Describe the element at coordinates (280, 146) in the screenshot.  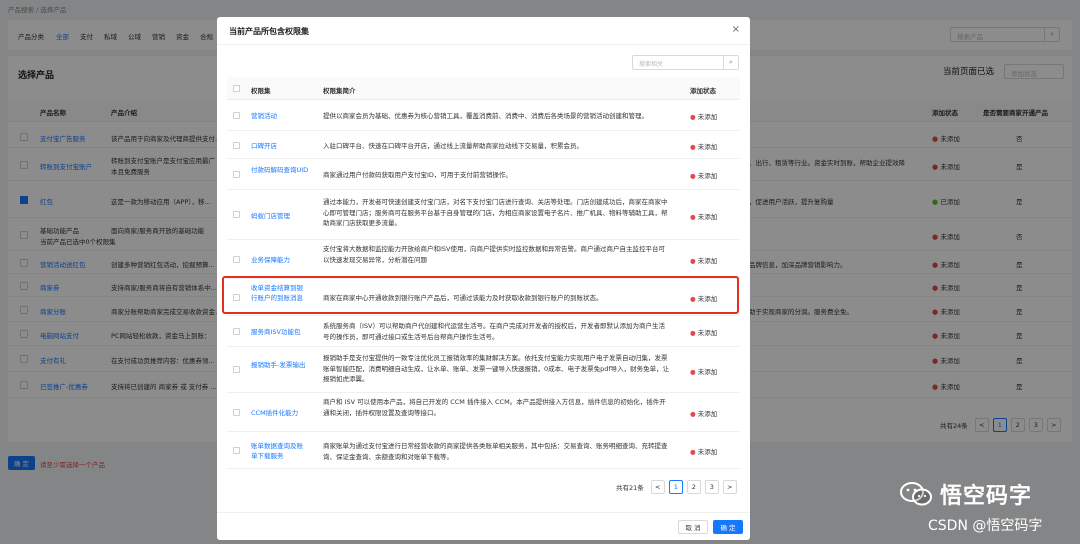
I see `permission-name: 口碑开店` at that location.